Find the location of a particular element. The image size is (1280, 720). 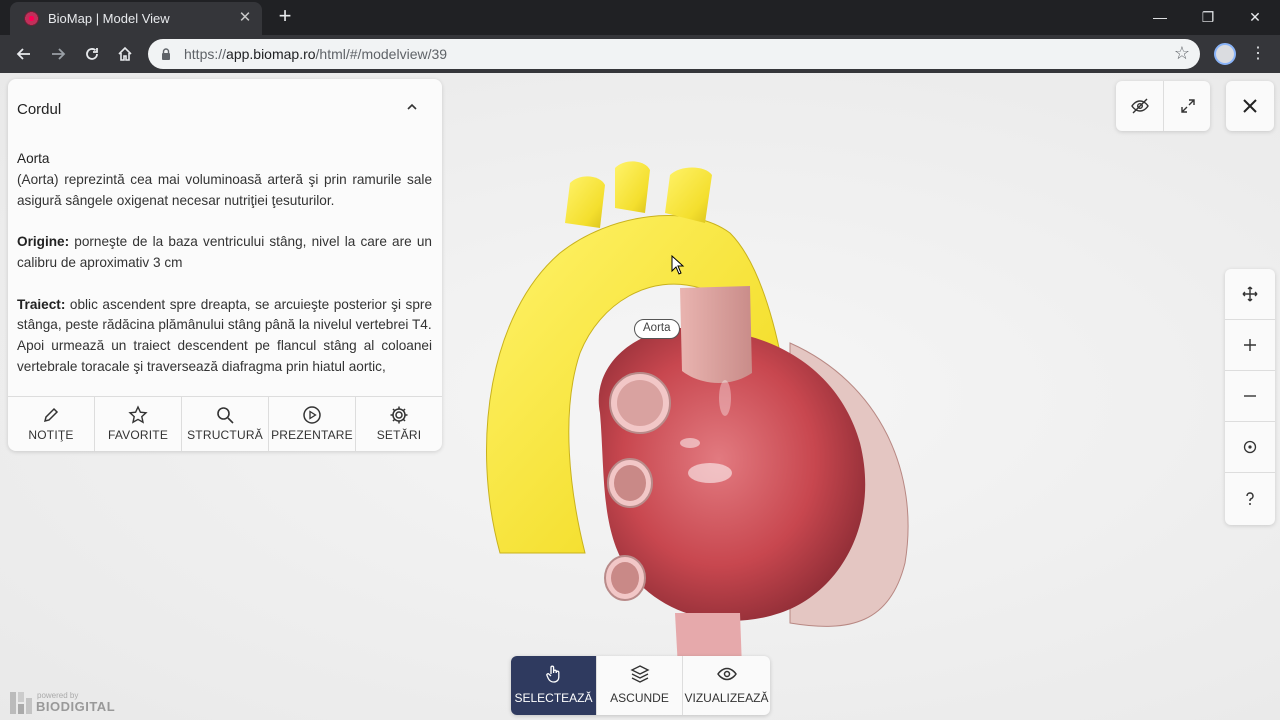

layers-icon is located at coordinates (639, 674).